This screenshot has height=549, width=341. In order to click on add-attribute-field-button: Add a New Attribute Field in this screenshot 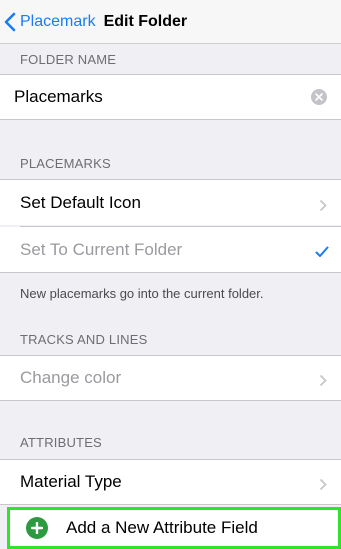, I will do `click(174, 528)`.